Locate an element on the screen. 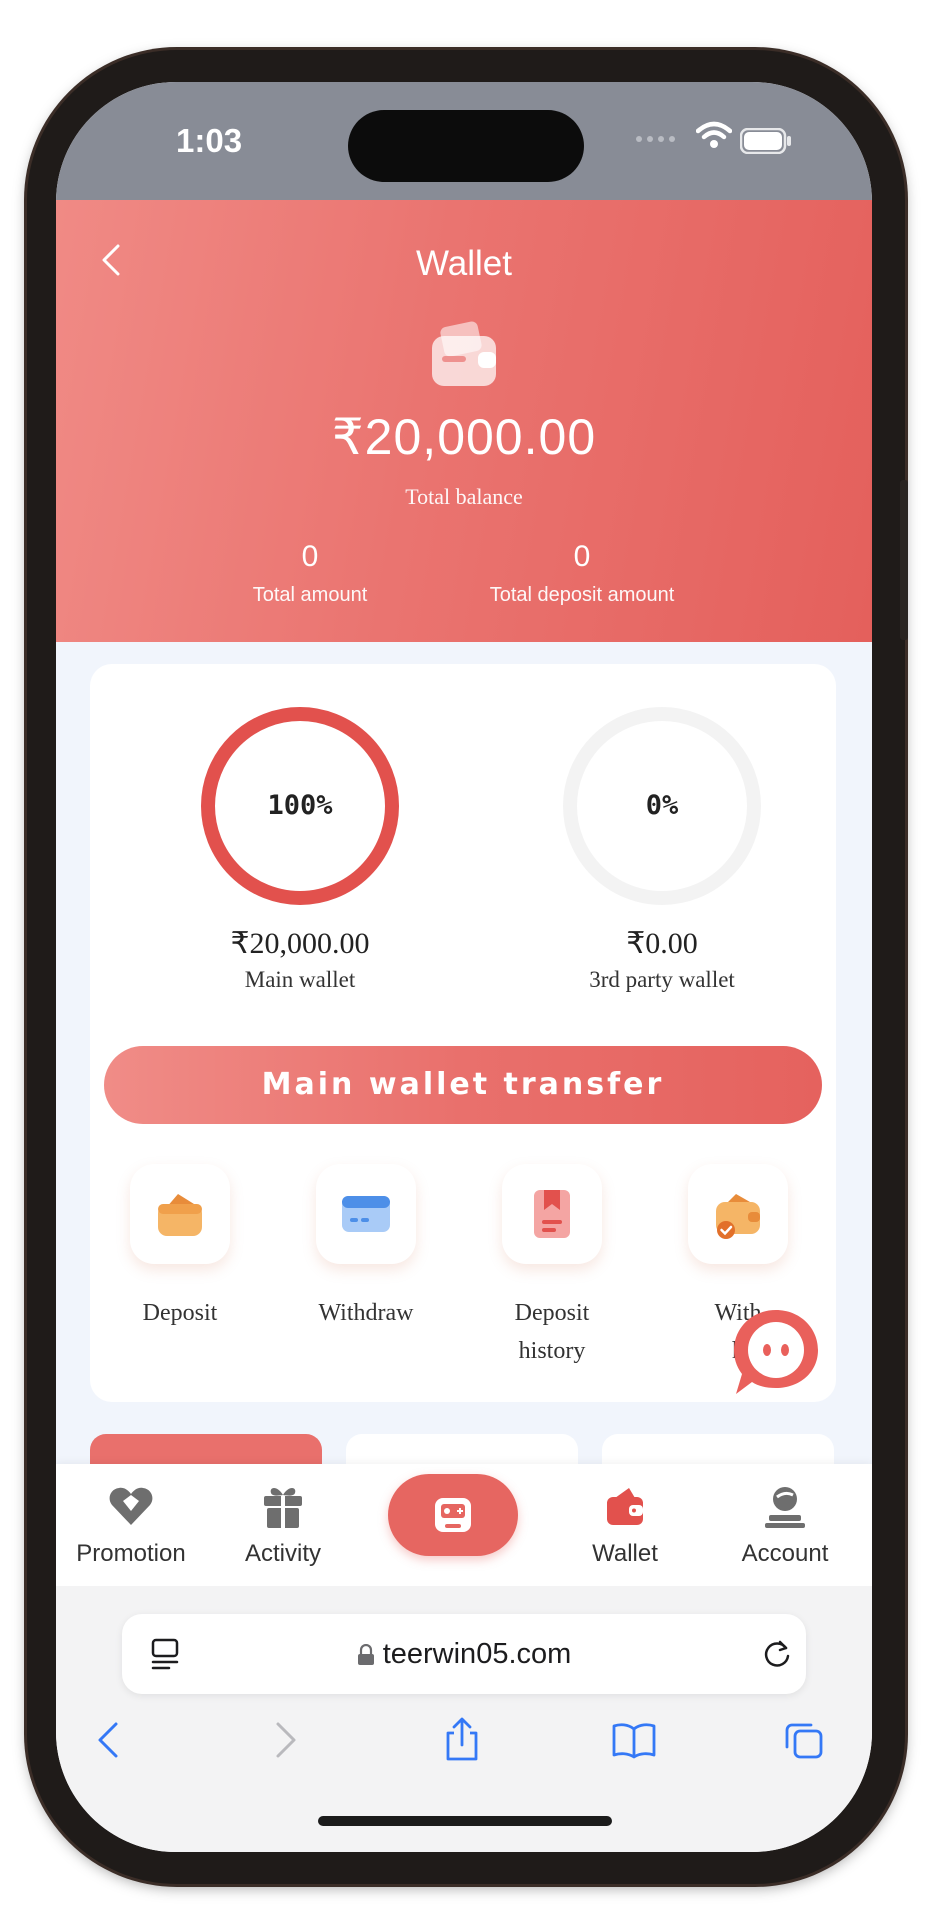  url-text: teerwin05.com is located at coordinates (477, 1654).